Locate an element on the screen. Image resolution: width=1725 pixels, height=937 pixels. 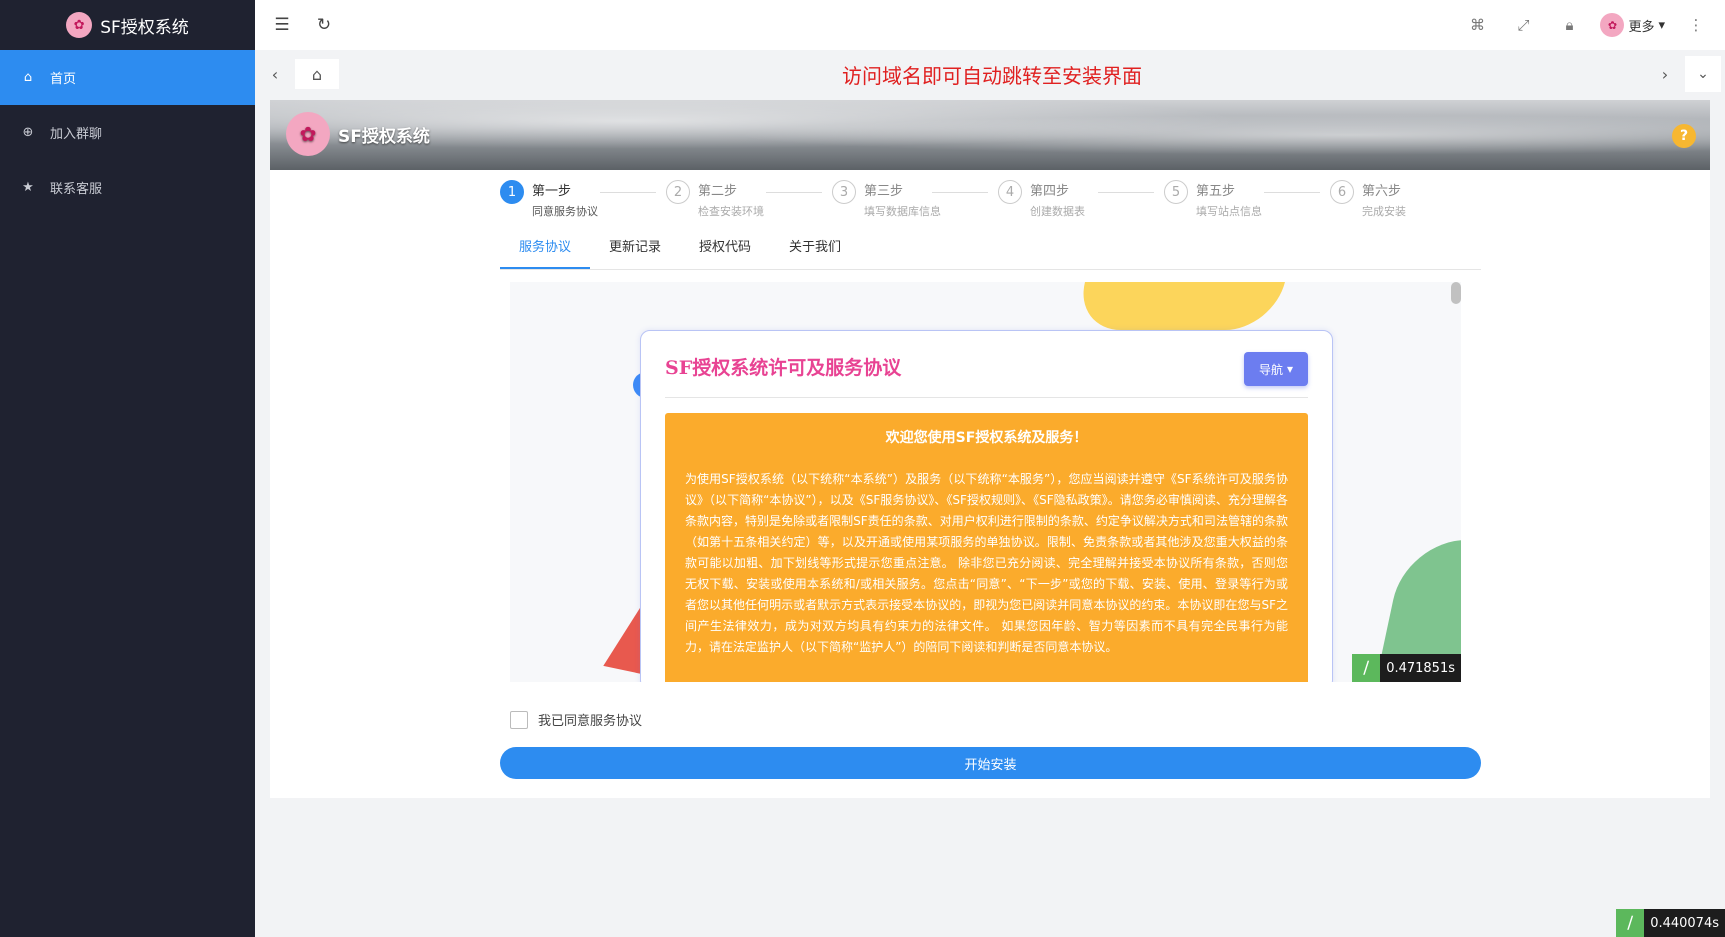
page-timer-badge: ⧸ 0.440074s is located at coordinates (1670, 923).